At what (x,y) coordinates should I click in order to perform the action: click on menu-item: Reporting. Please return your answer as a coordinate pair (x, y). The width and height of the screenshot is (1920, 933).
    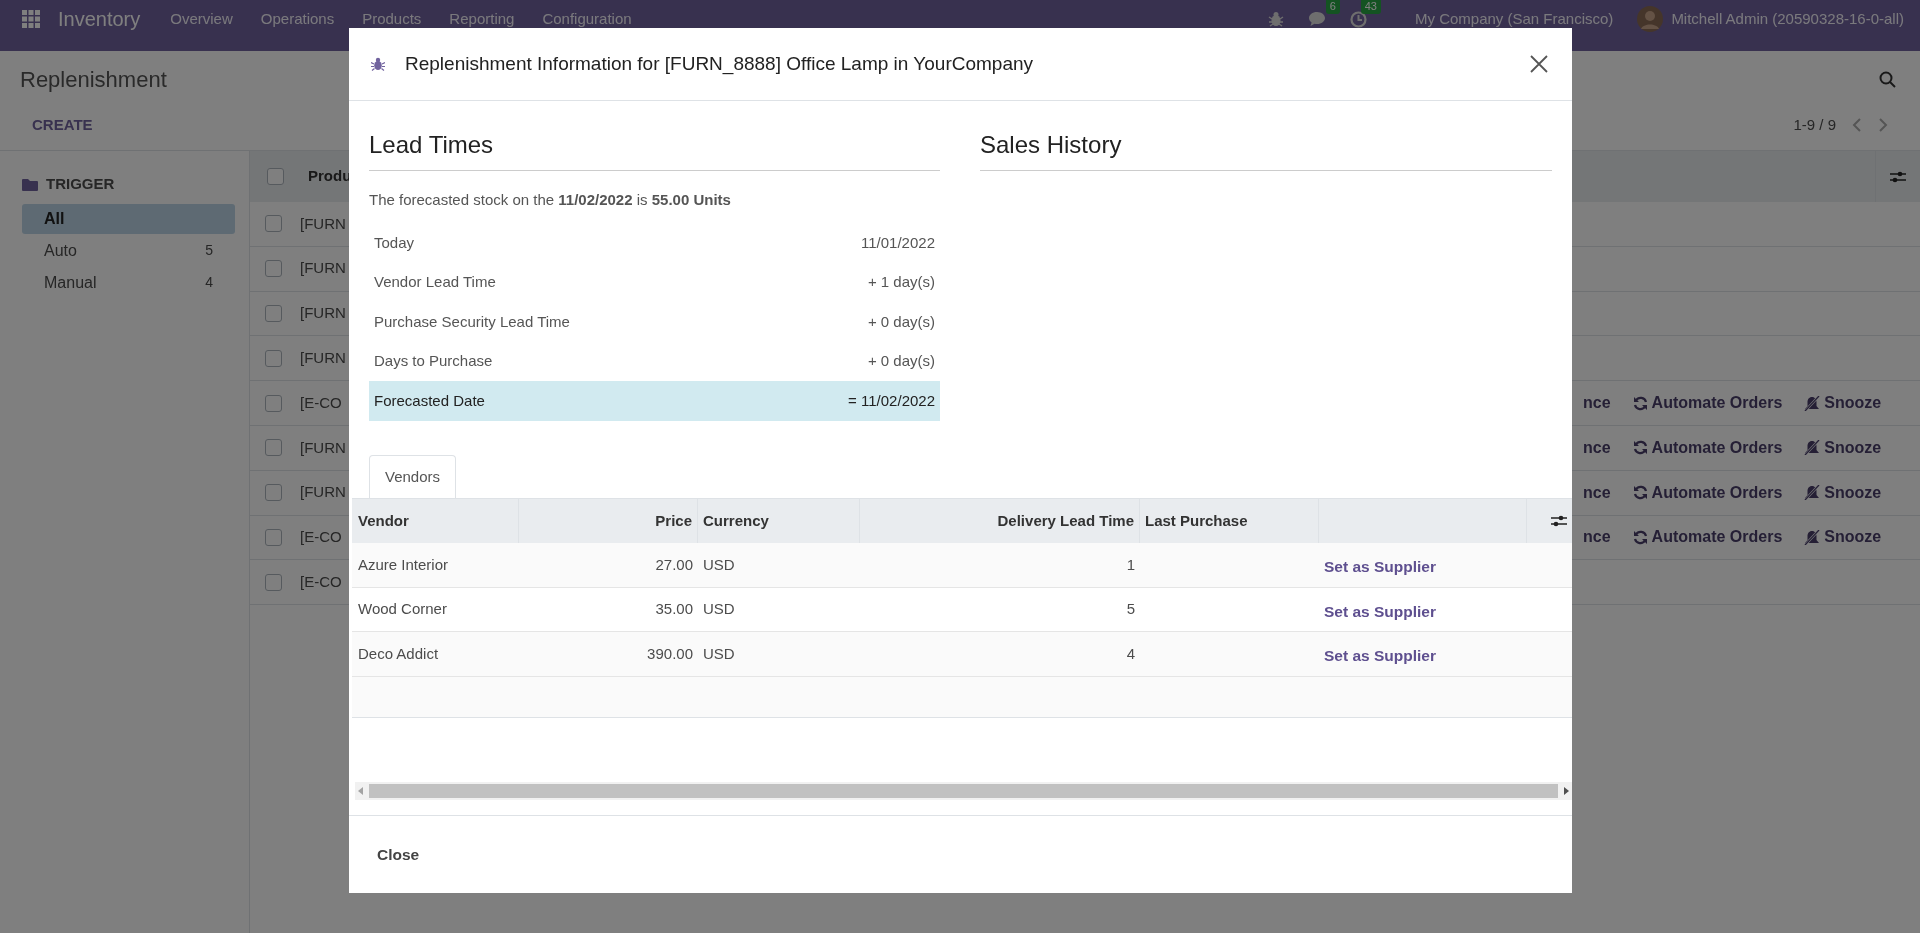
    Looking at the image, I should click on (482, 18).